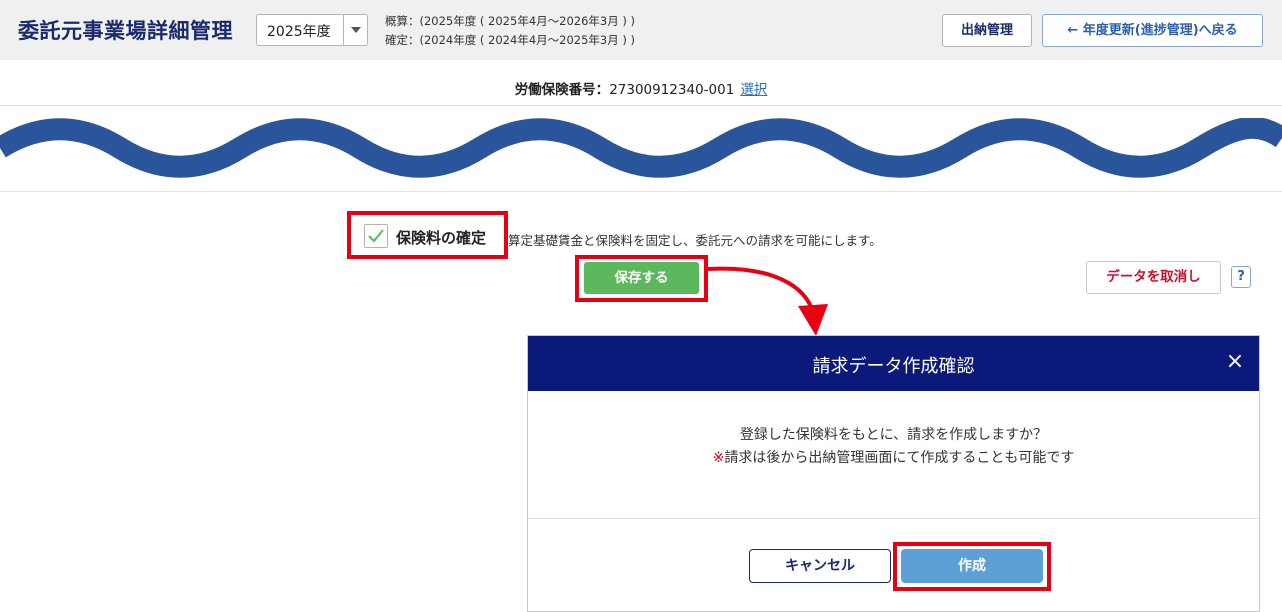  Describe the element at coordinates (1235, 362) in the screenshot. I see `close-icon: ×` at that location.